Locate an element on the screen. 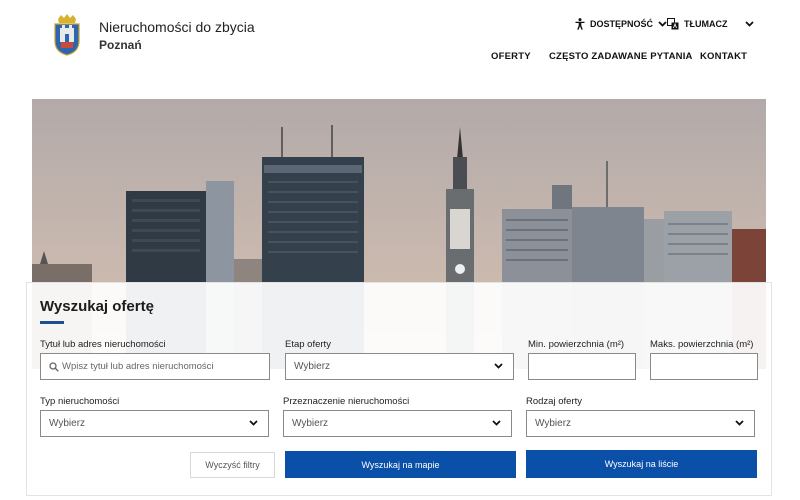 This screenshot has height=500, width=800. accessibility-label: DOSTĘPNOŚĆ is located at coordinates (622, 24).